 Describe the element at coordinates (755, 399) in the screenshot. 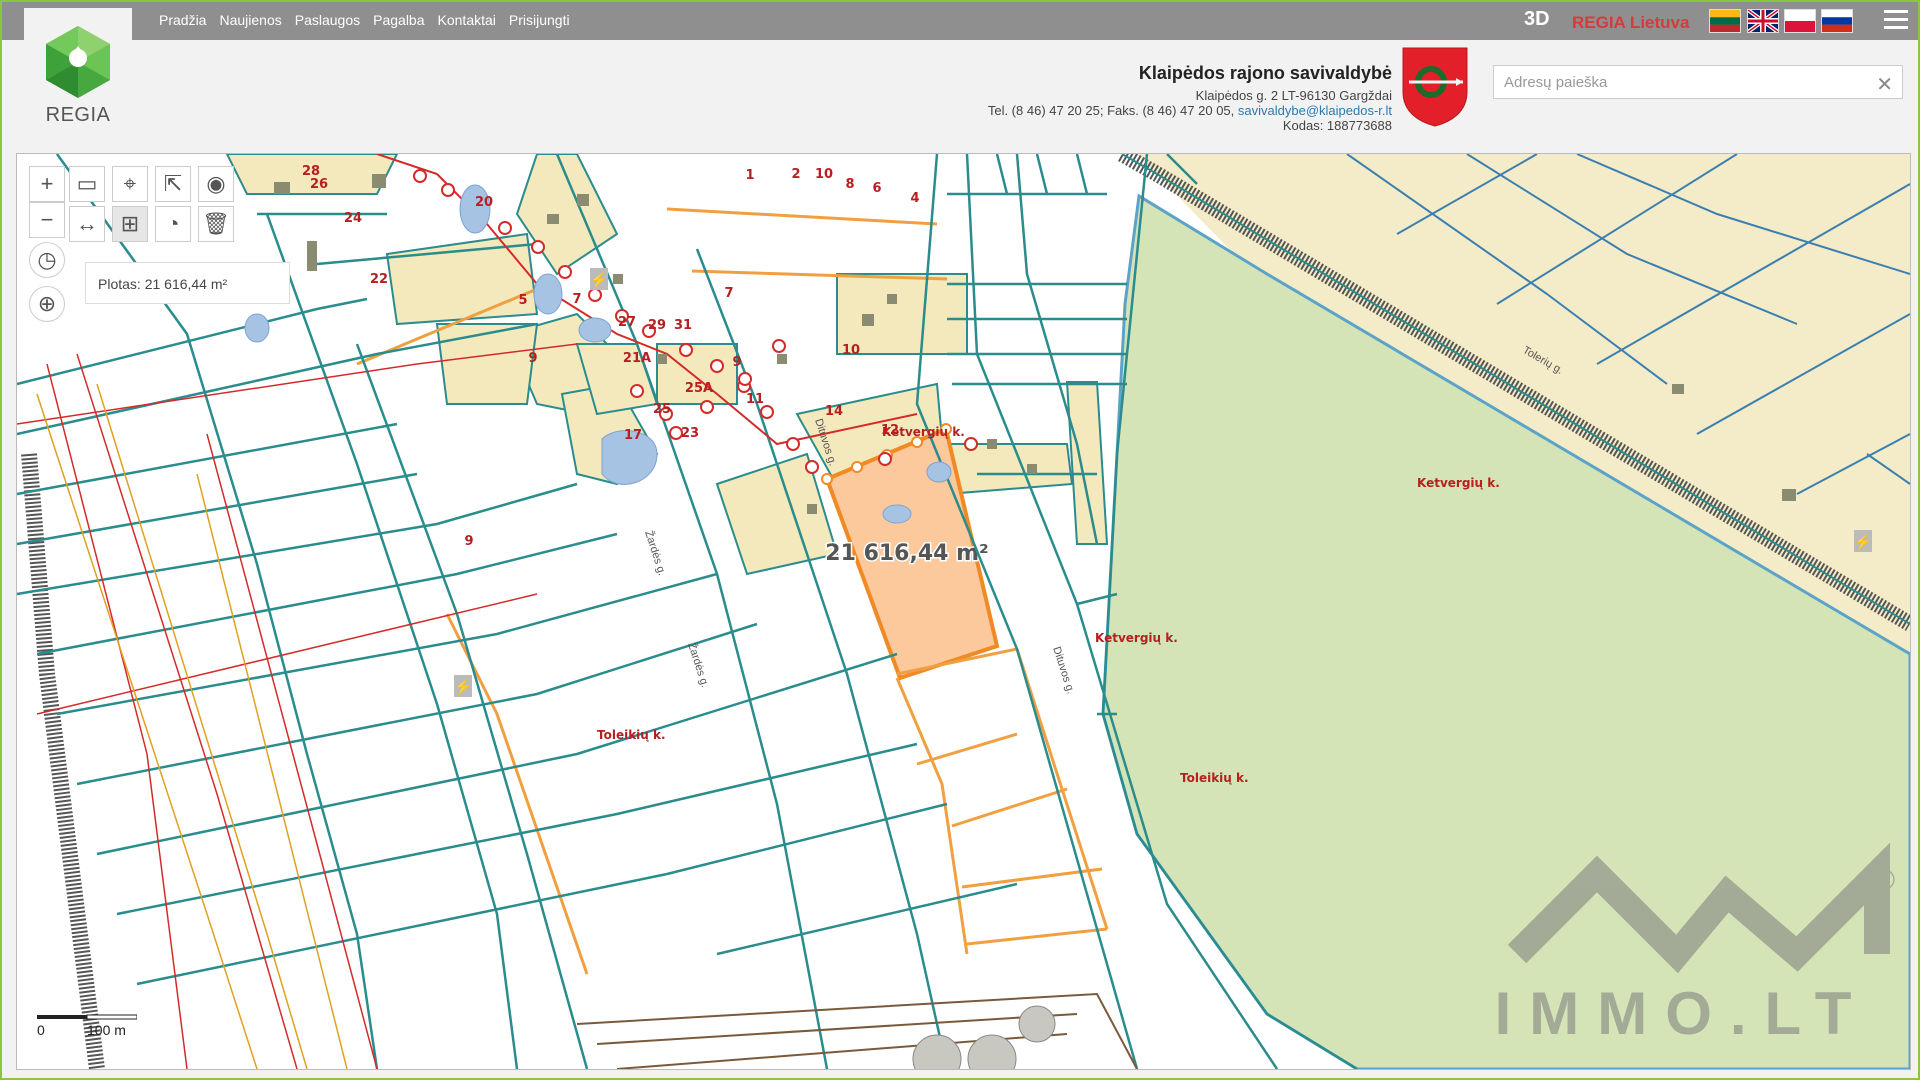

I see `parcel-number-label: 11` at that location.